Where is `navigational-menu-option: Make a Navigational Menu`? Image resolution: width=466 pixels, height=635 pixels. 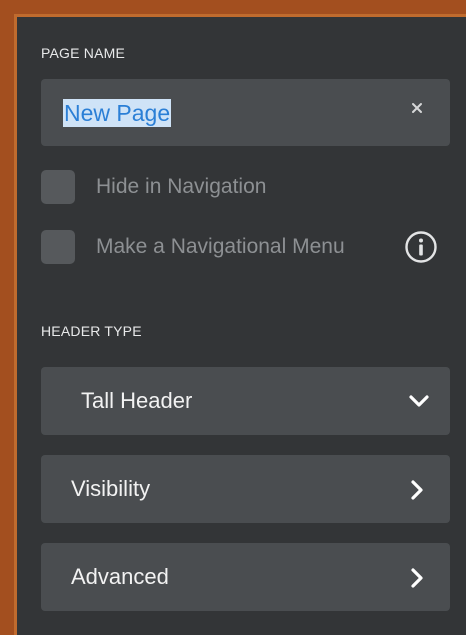 navigational-menu-option: Make a Navigational Menu is located at coordinates (251, 247).